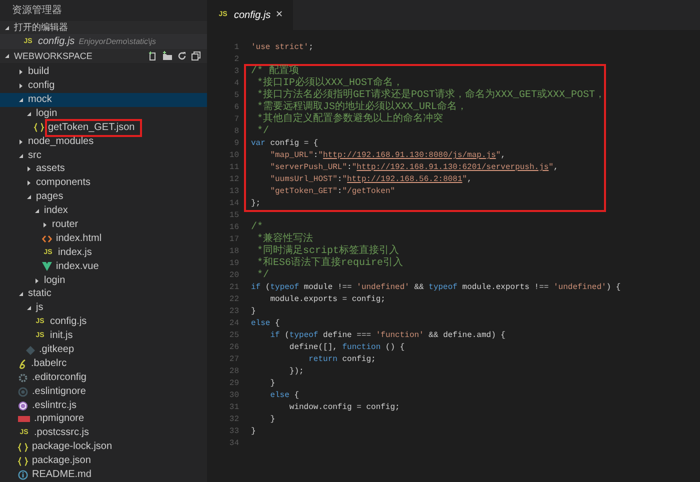 The height and width of the screenshot is (482, 700). I want to click on code-line: define([], function () {, so click(346, 348).